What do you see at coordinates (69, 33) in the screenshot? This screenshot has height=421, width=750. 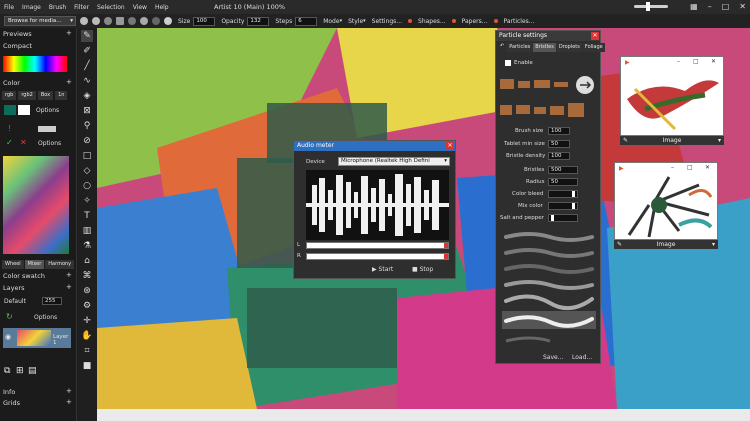 I see `previews-add-icon: +` at bounding box center [69, 33].